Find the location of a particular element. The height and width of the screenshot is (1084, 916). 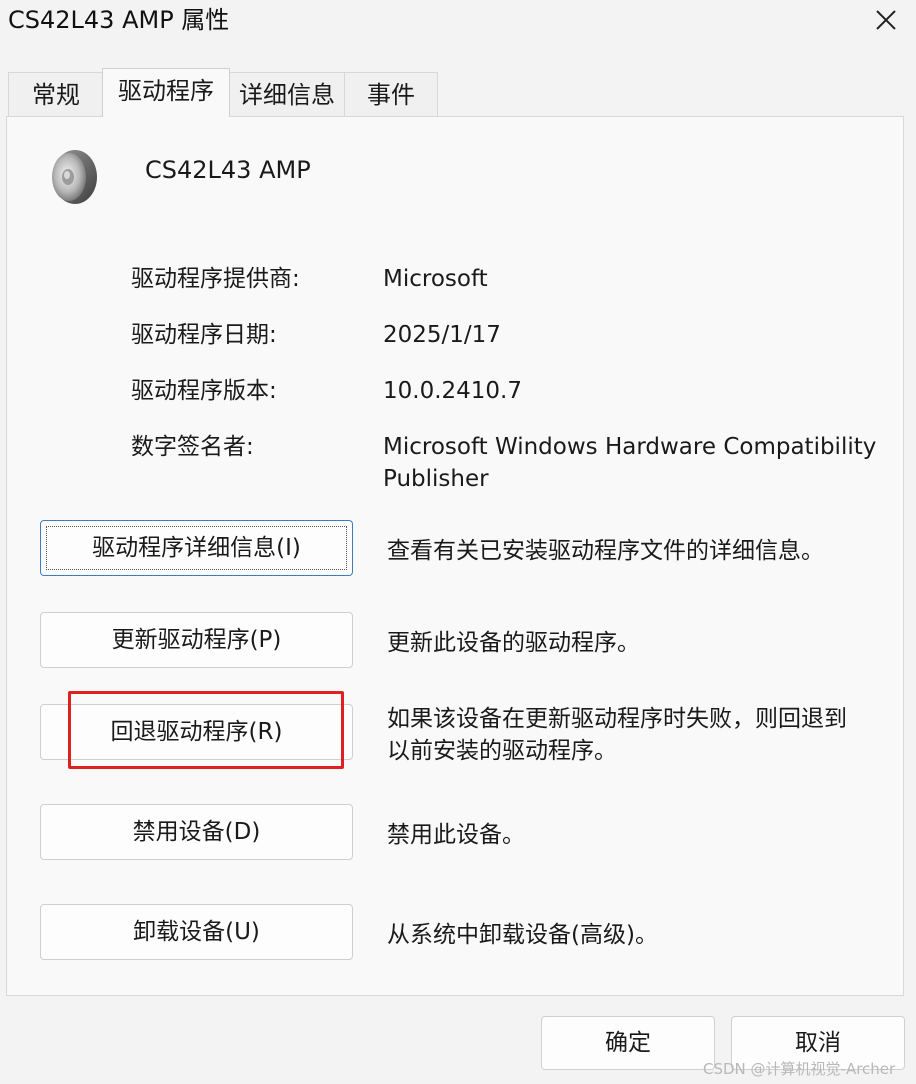

version-label: 驱动程序版本: is located at coordinates (204, 391).